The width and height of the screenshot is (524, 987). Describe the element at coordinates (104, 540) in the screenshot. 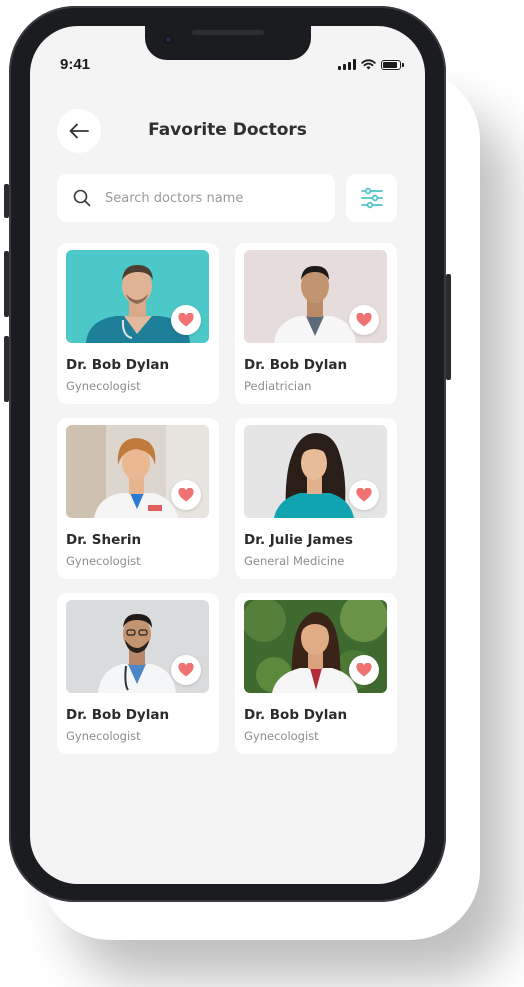

I see `doctor-name: Dr. Sherin` at that location.